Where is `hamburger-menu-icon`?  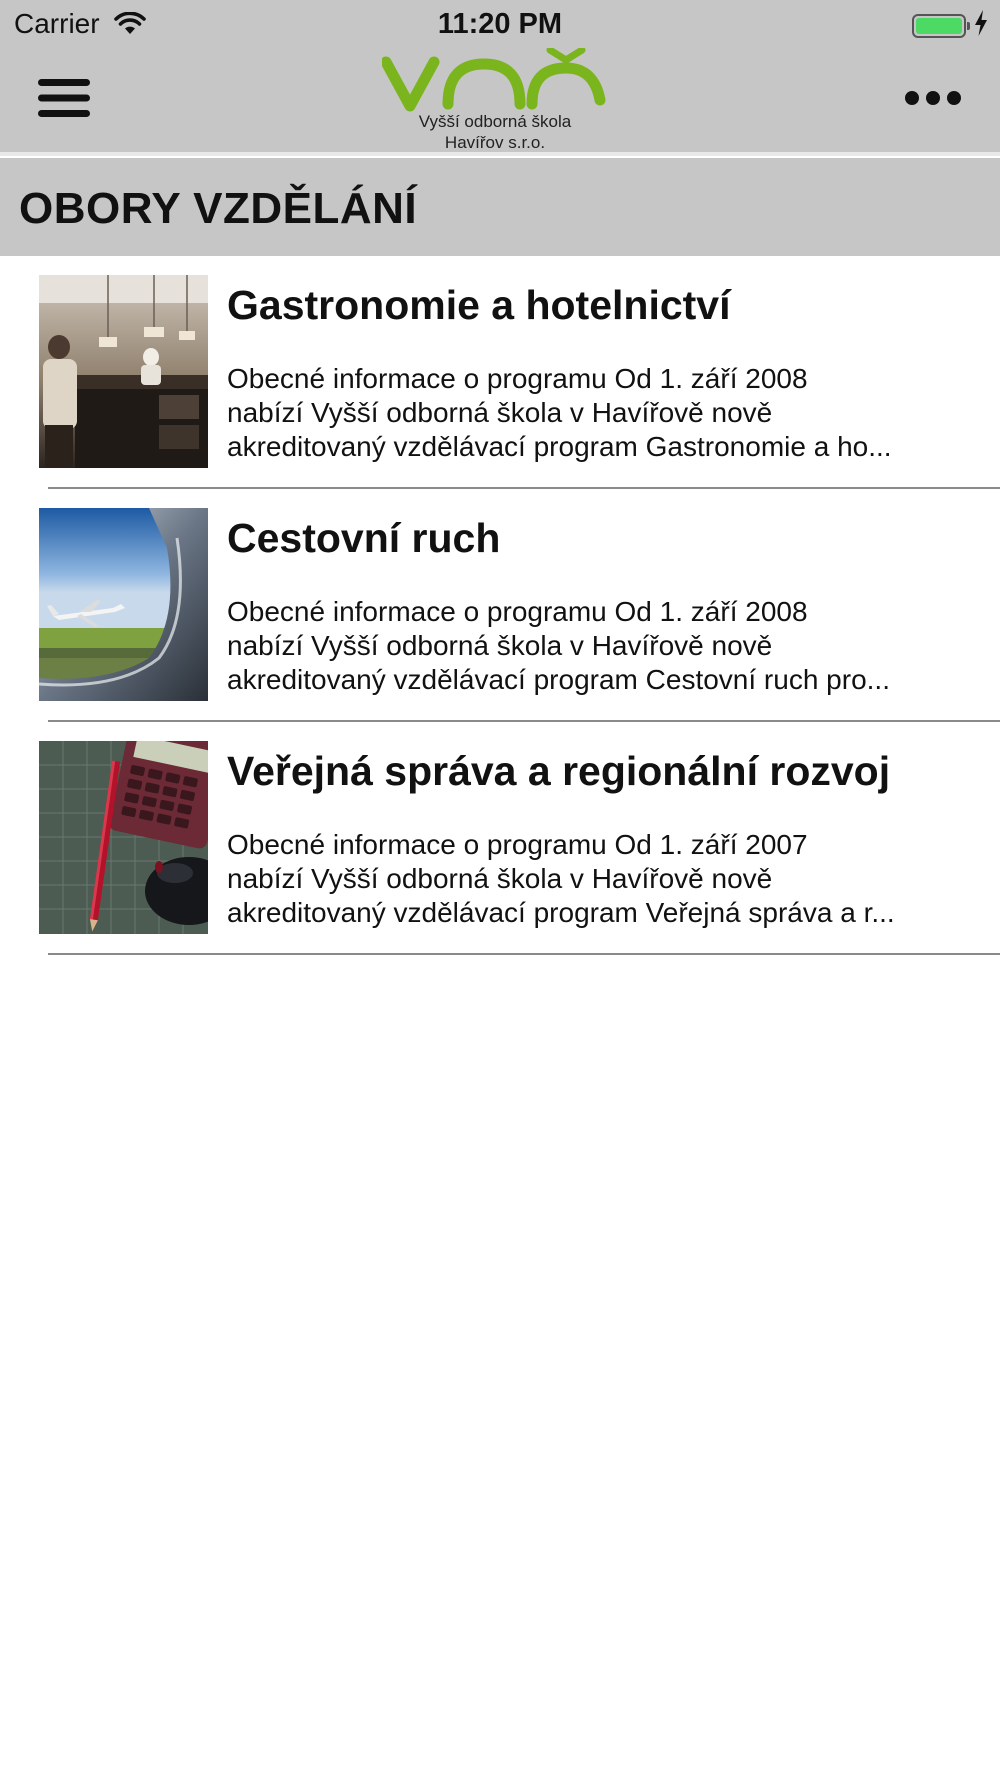
hamburger-menu-icon is located at coordinates (64, 100).